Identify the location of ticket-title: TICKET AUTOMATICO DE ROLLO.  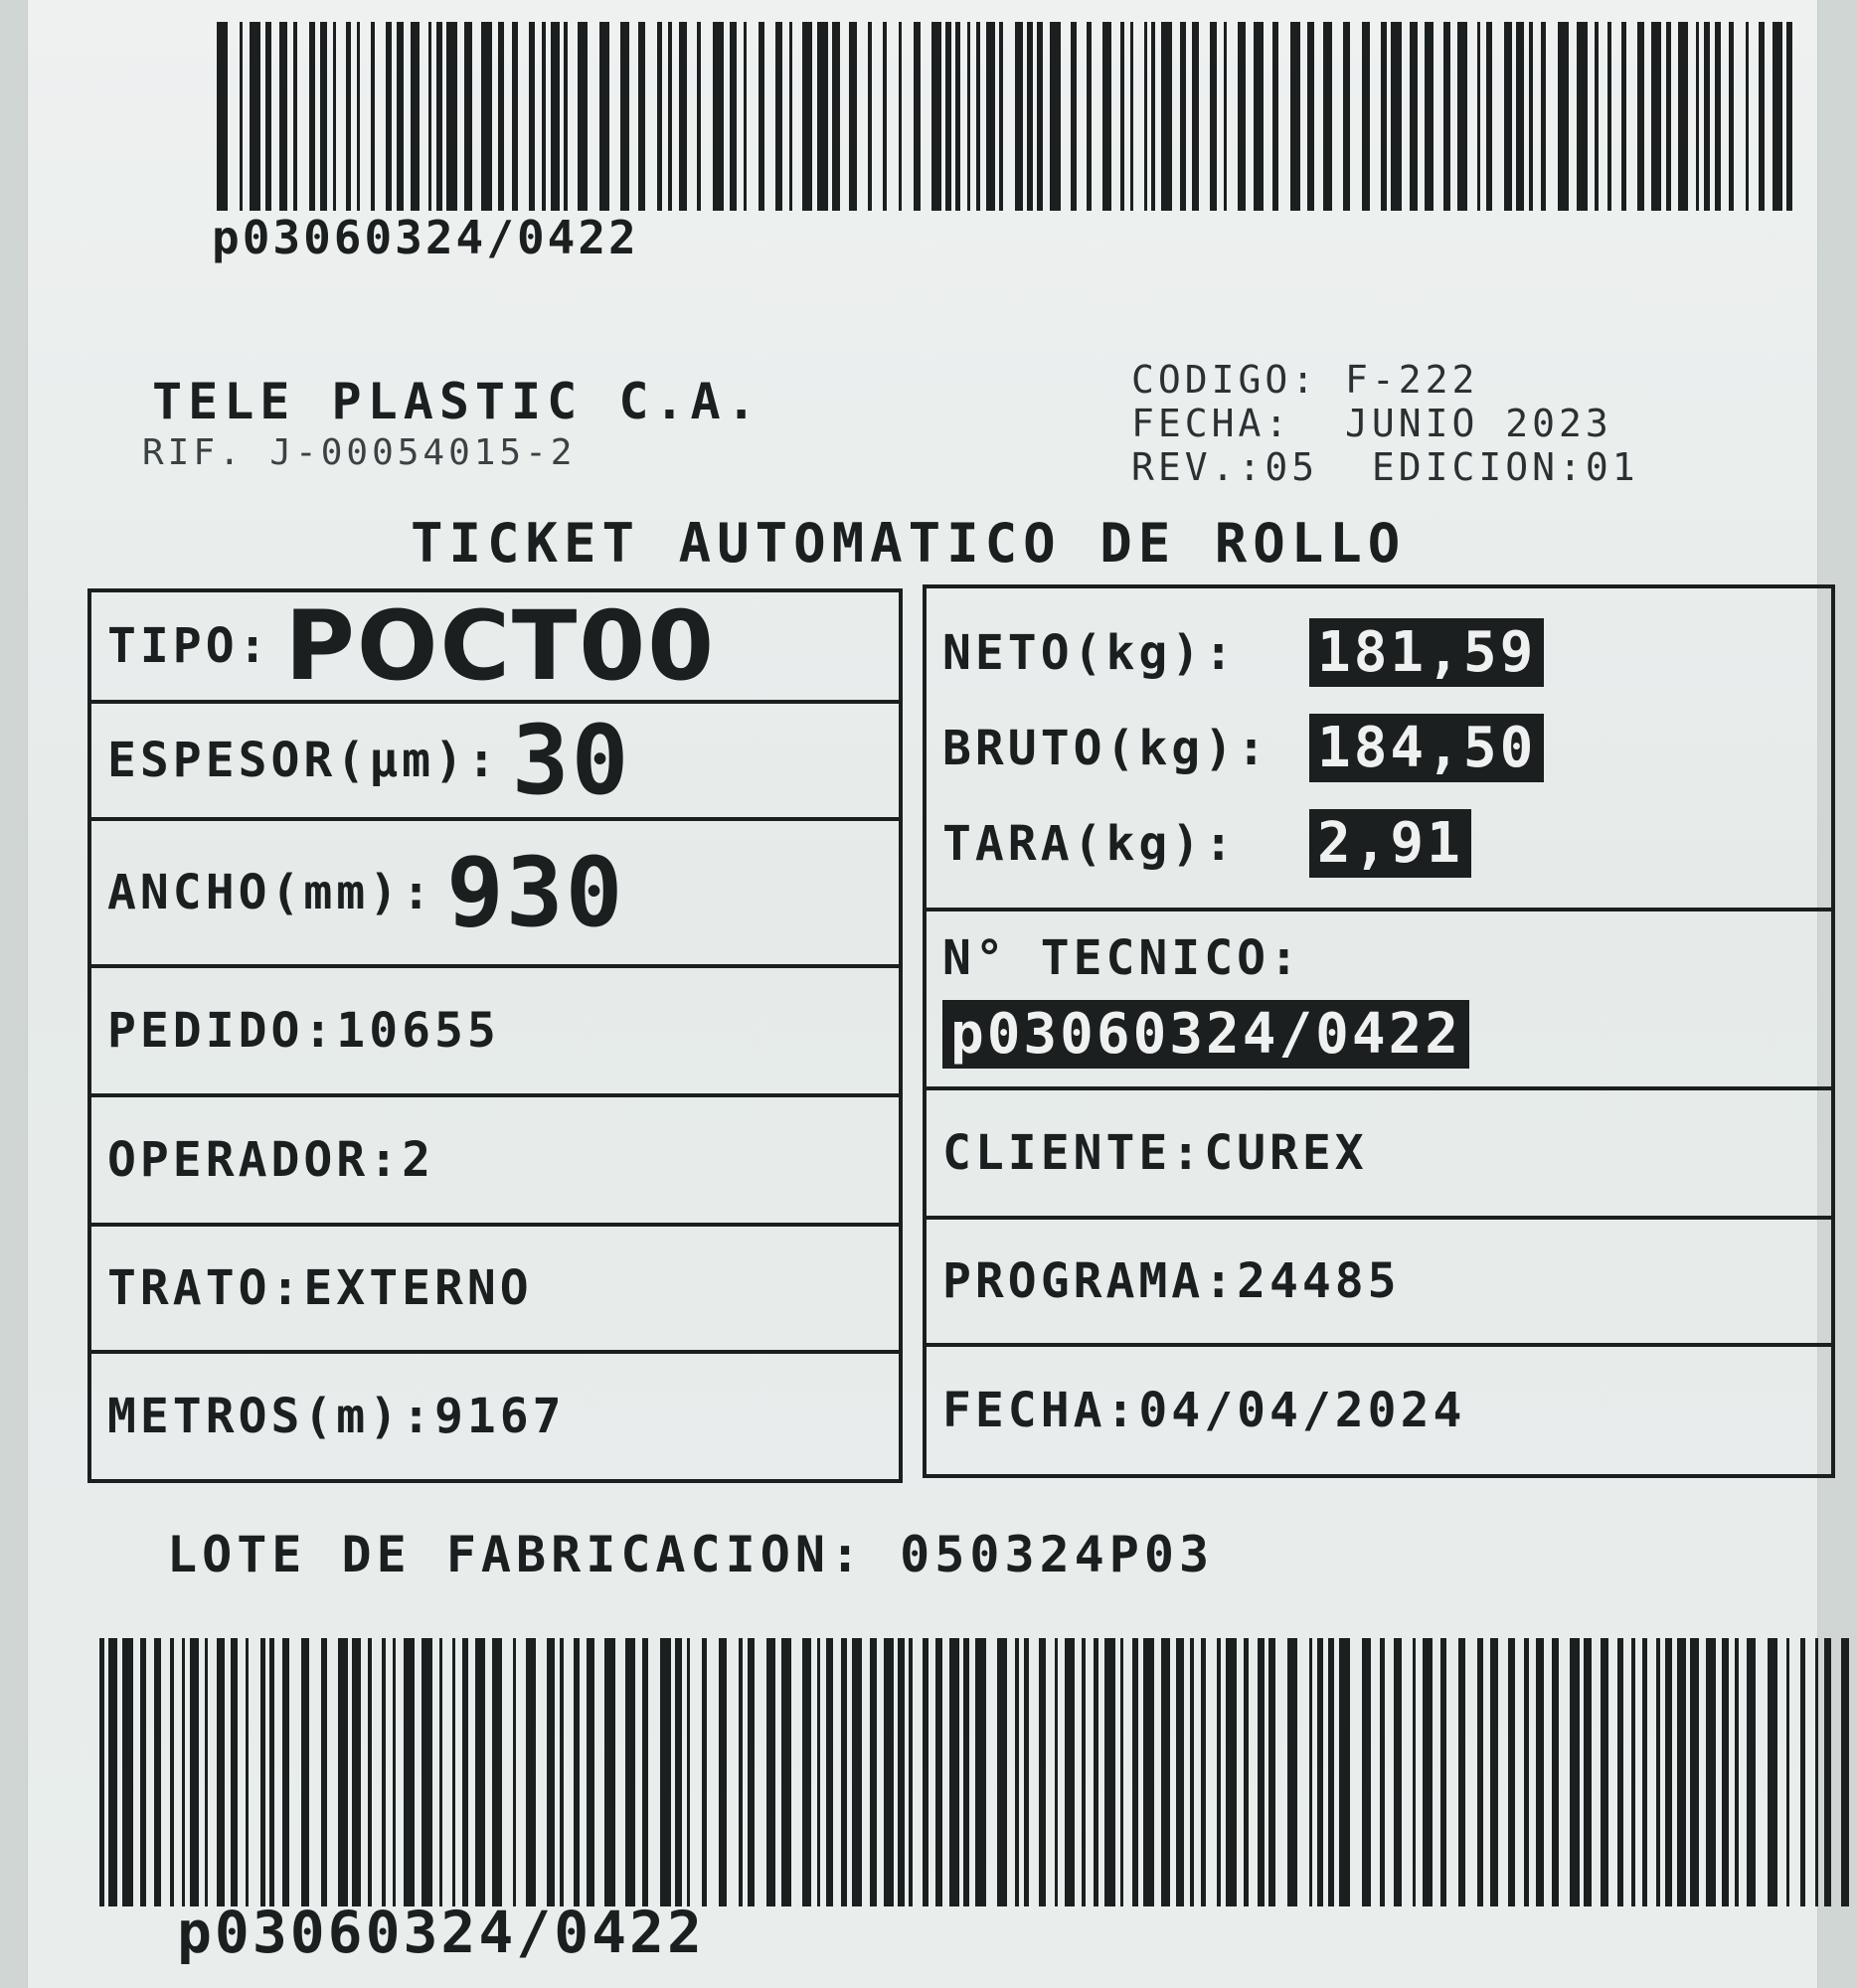
(909, 543).